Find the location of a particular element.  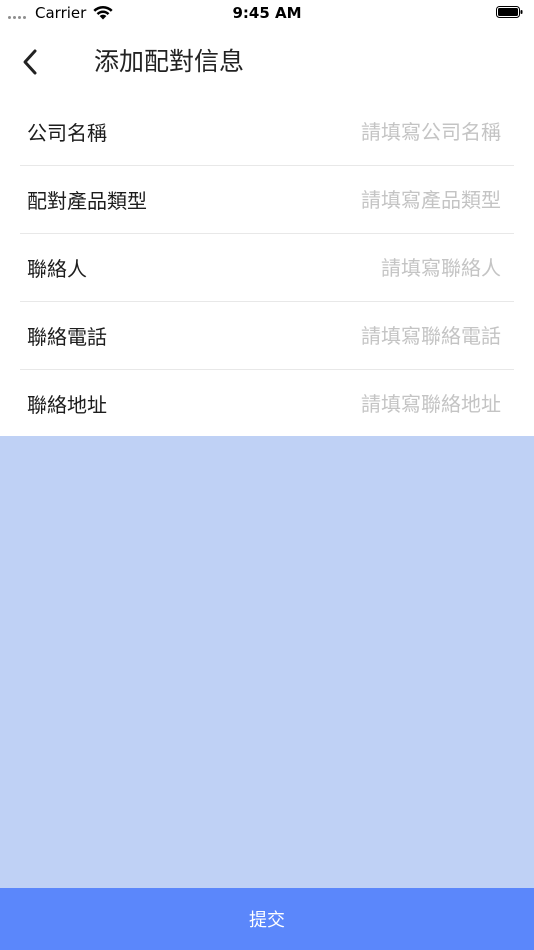

clock-time: 9:45 AM is located at coordinates (267, 13).